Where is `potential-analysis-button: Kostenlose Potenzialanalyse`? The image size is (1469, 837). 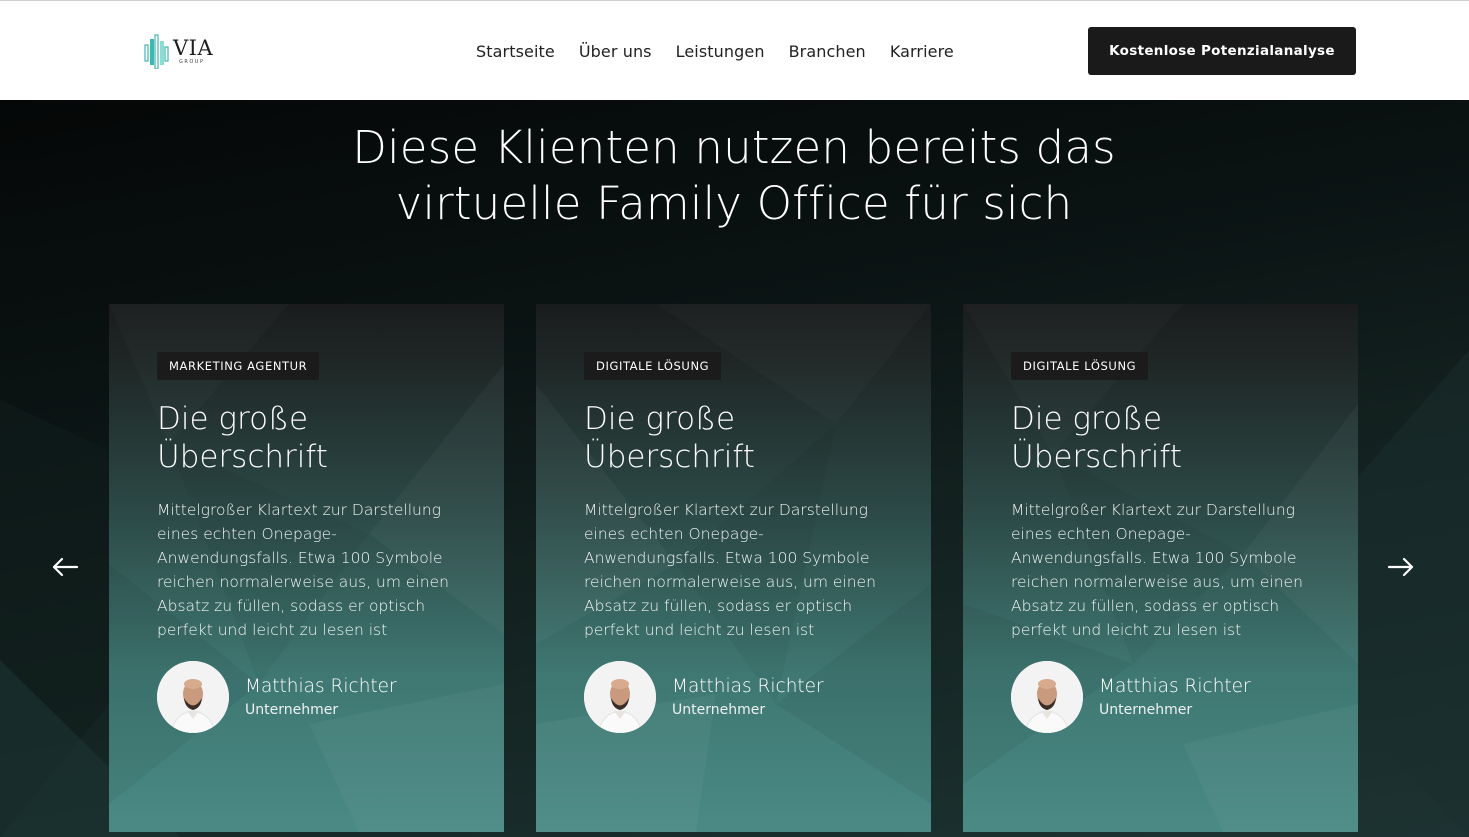
potential-analysis-button: Kostenlose Potenzialanalyse is located at coordinates (1222, 51).